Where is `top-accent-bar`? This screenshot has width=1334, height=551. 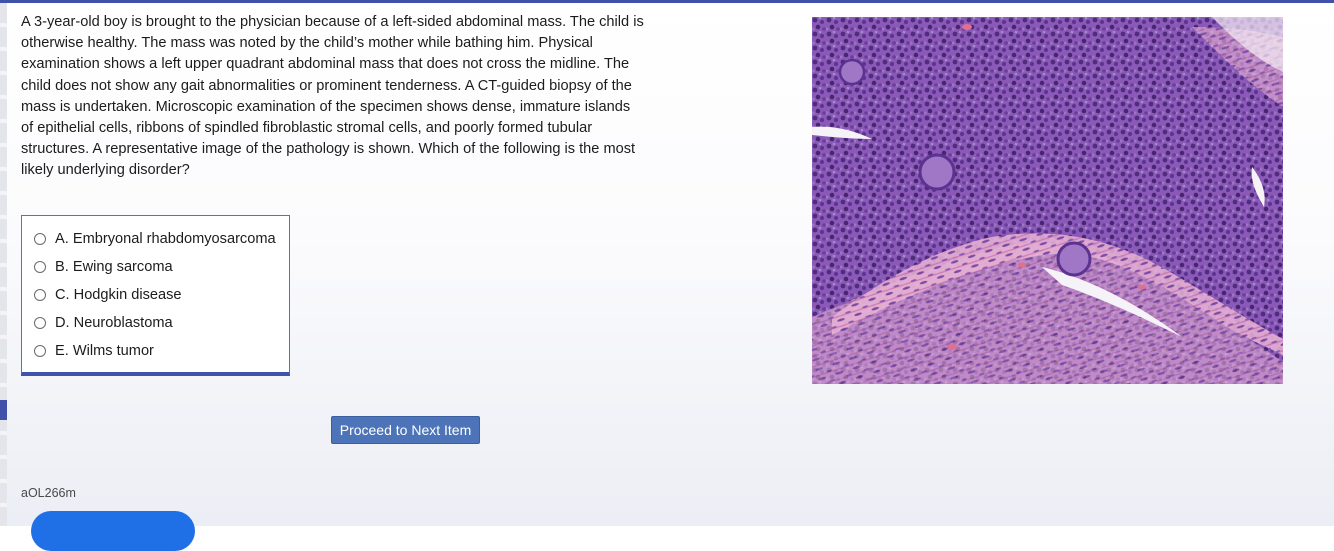 top-accent-bar is located at coordinates (667, 1).